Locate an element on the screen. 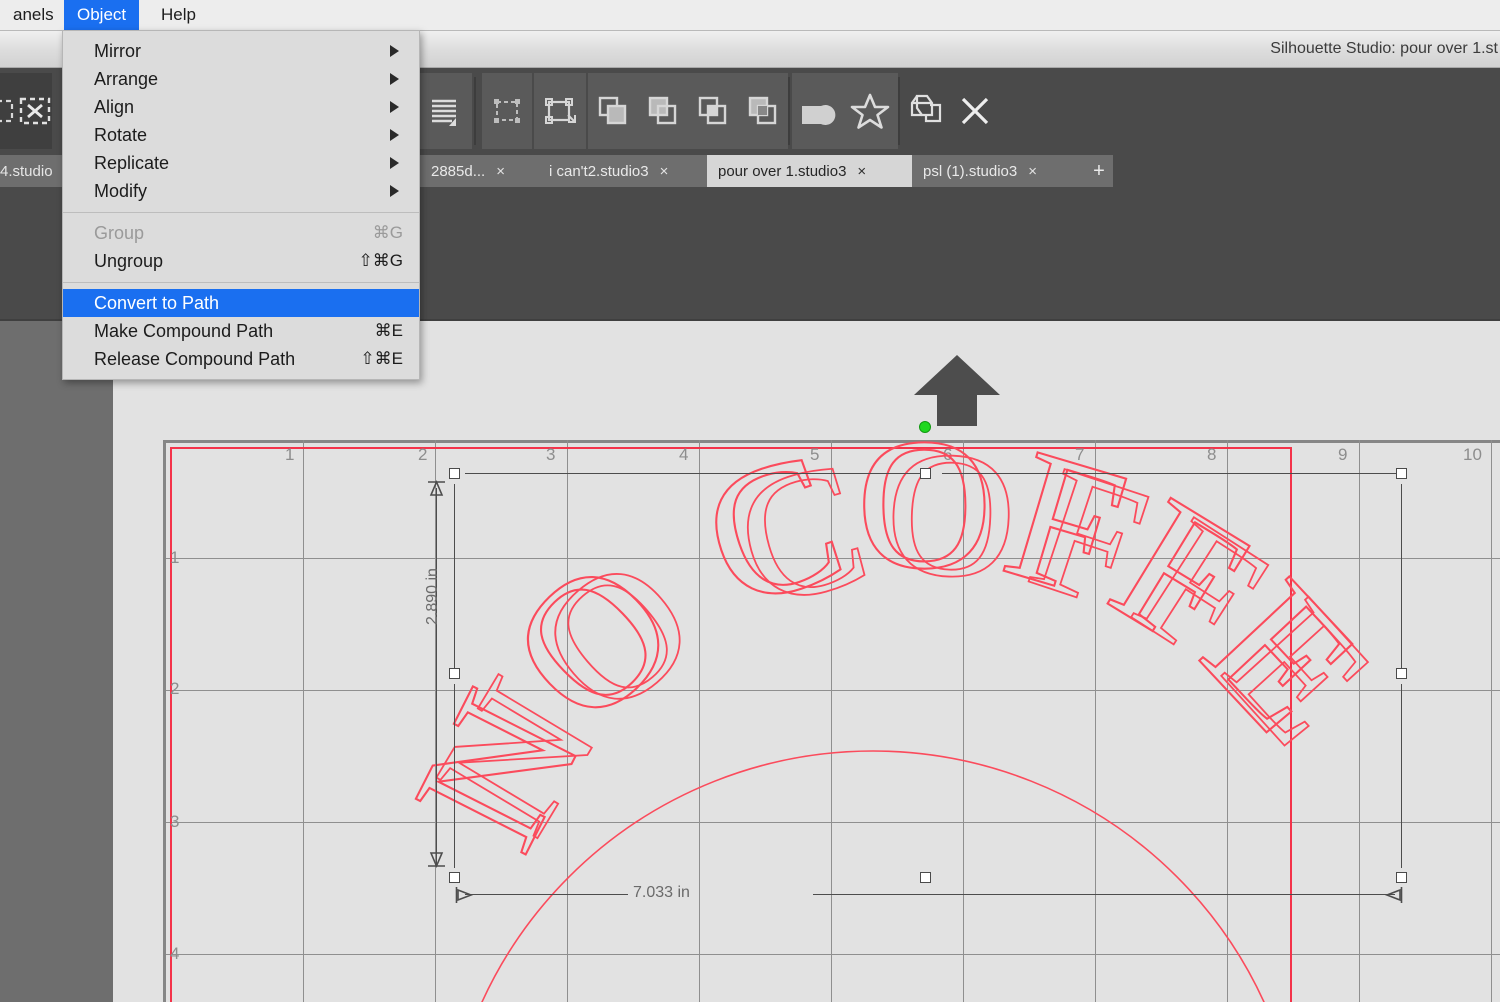 Image resolution: width=1500 pixels, height=1002 pixels. menu-item-ungroup: Ungroup ⇧⌘G is located at coordinates (241, 261).